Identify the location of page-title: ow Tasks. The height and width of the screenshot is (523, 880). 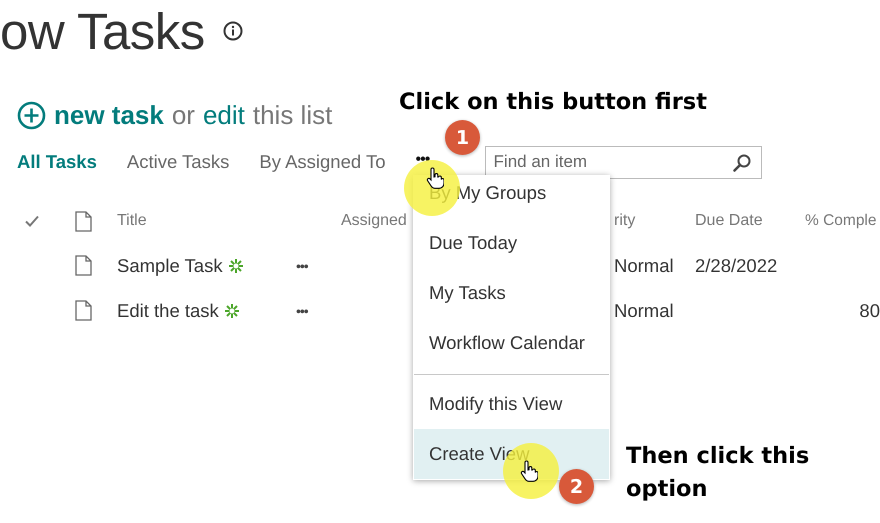
(102, 31).